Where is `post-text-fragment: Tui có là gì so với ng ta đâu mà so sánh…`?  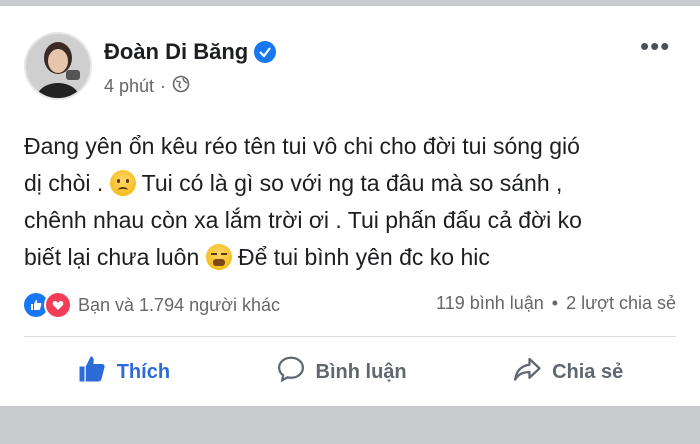
post-text-fragment: Tui có là gì so với ng ta đâu mà so sánh… is located at coordinates (352, 183).